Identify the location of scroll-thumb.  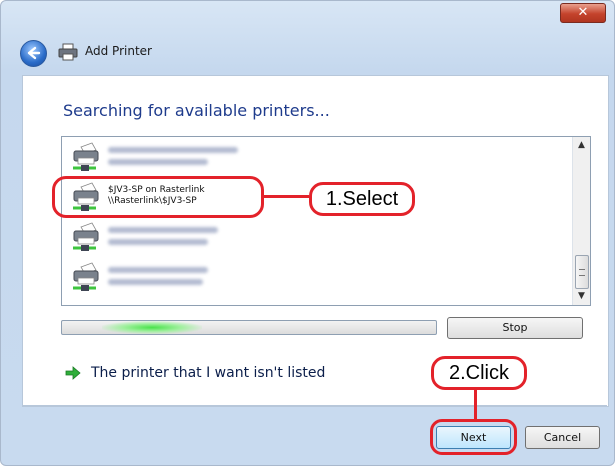
(582, 272).